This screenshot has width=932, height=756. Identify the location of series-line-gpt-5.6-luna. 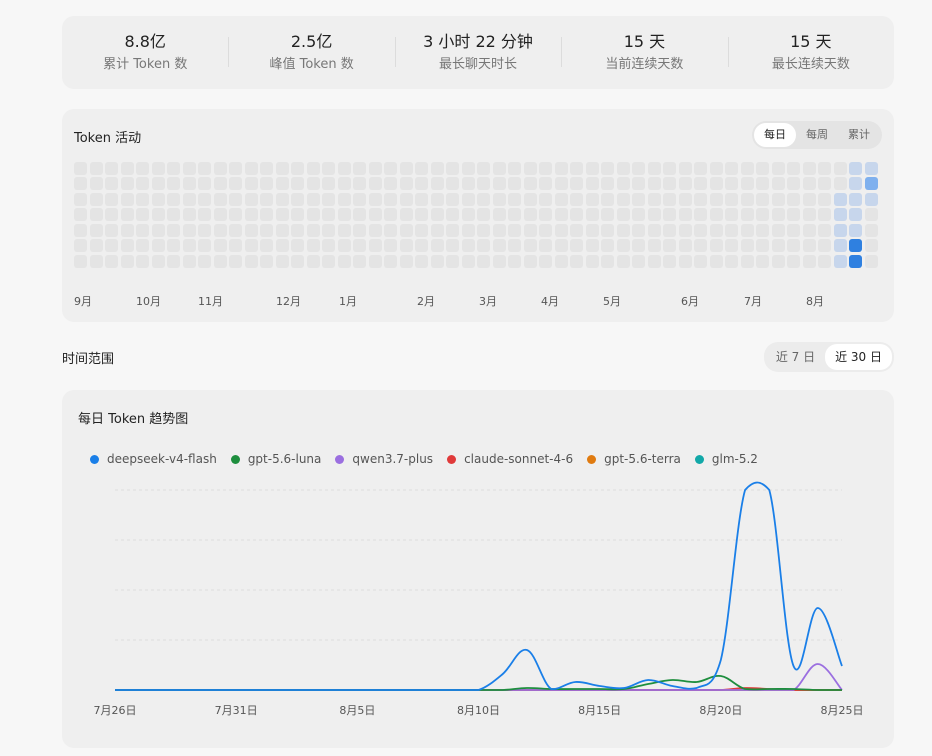
(478, 682).